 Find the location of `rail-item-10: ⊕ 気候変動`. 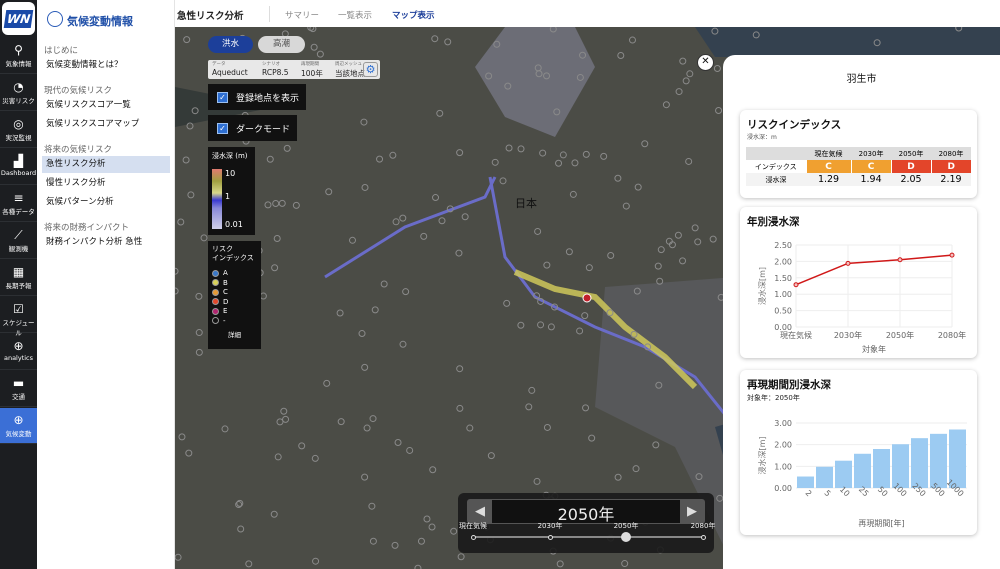

rail-item-10: ⊕ 気候変動 is located at coordinates (18, 426).